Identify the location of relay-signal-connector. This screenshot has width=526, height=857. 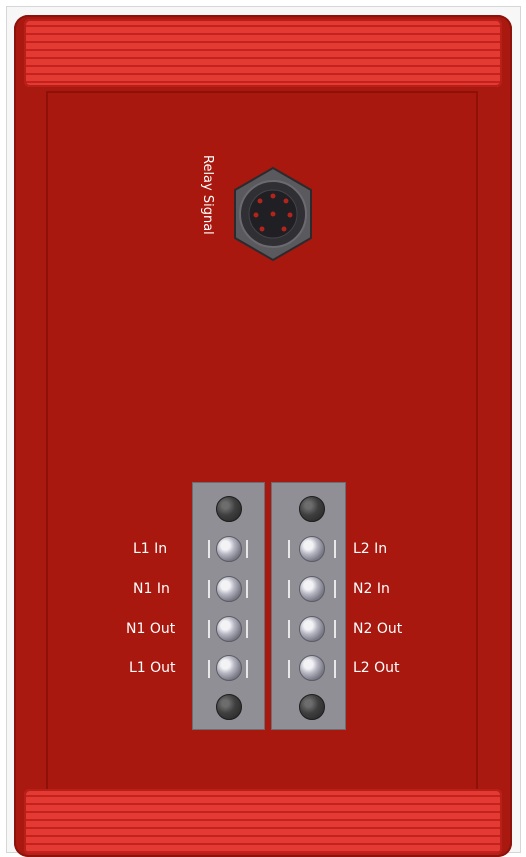
(273, 214).